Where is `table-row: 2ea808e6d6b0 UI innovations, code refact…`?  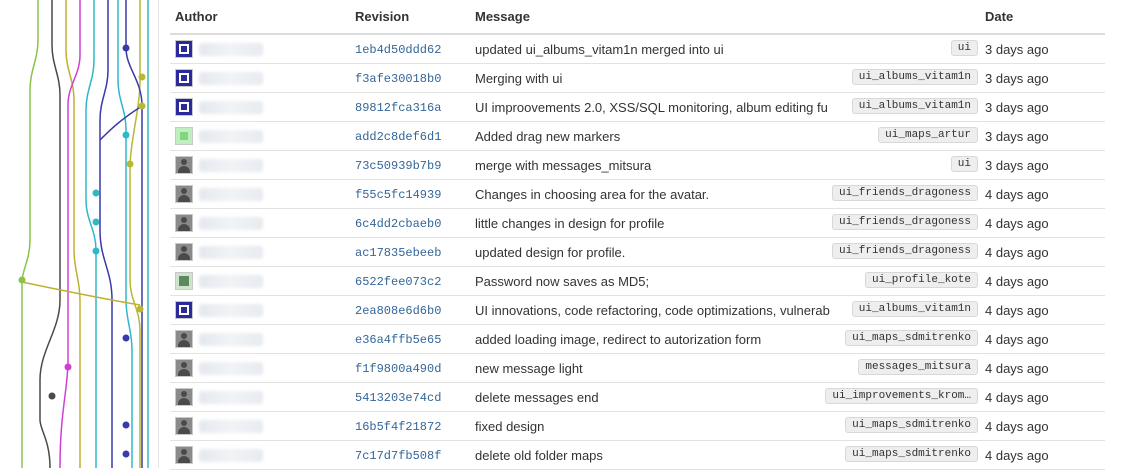 table-row: 2ea808e6d6b0 UI innovations, code refact… is located at coordinates (637, 310).